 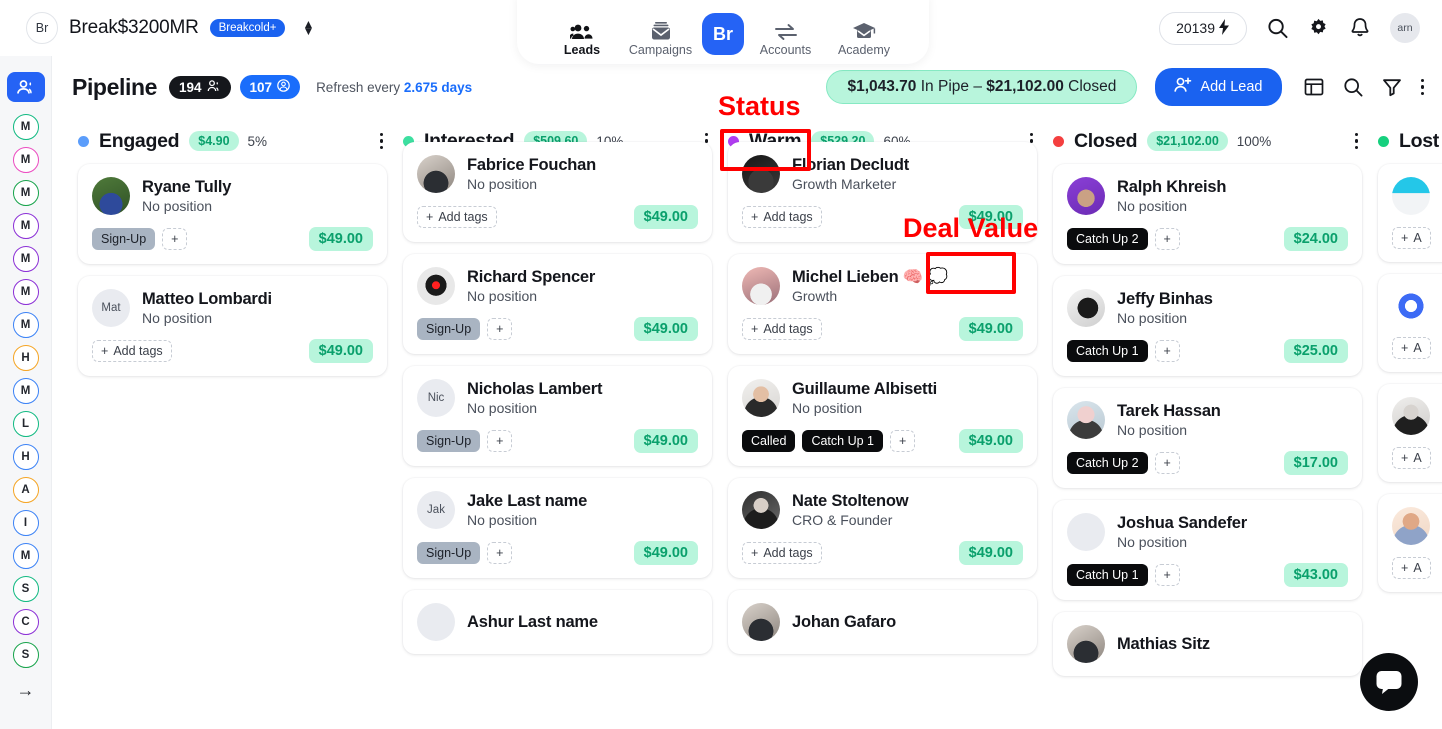 What do you see at coordinates (1318, 28) in the screenshot?
I see `gear-icon` at bounding box center [1318, 28].